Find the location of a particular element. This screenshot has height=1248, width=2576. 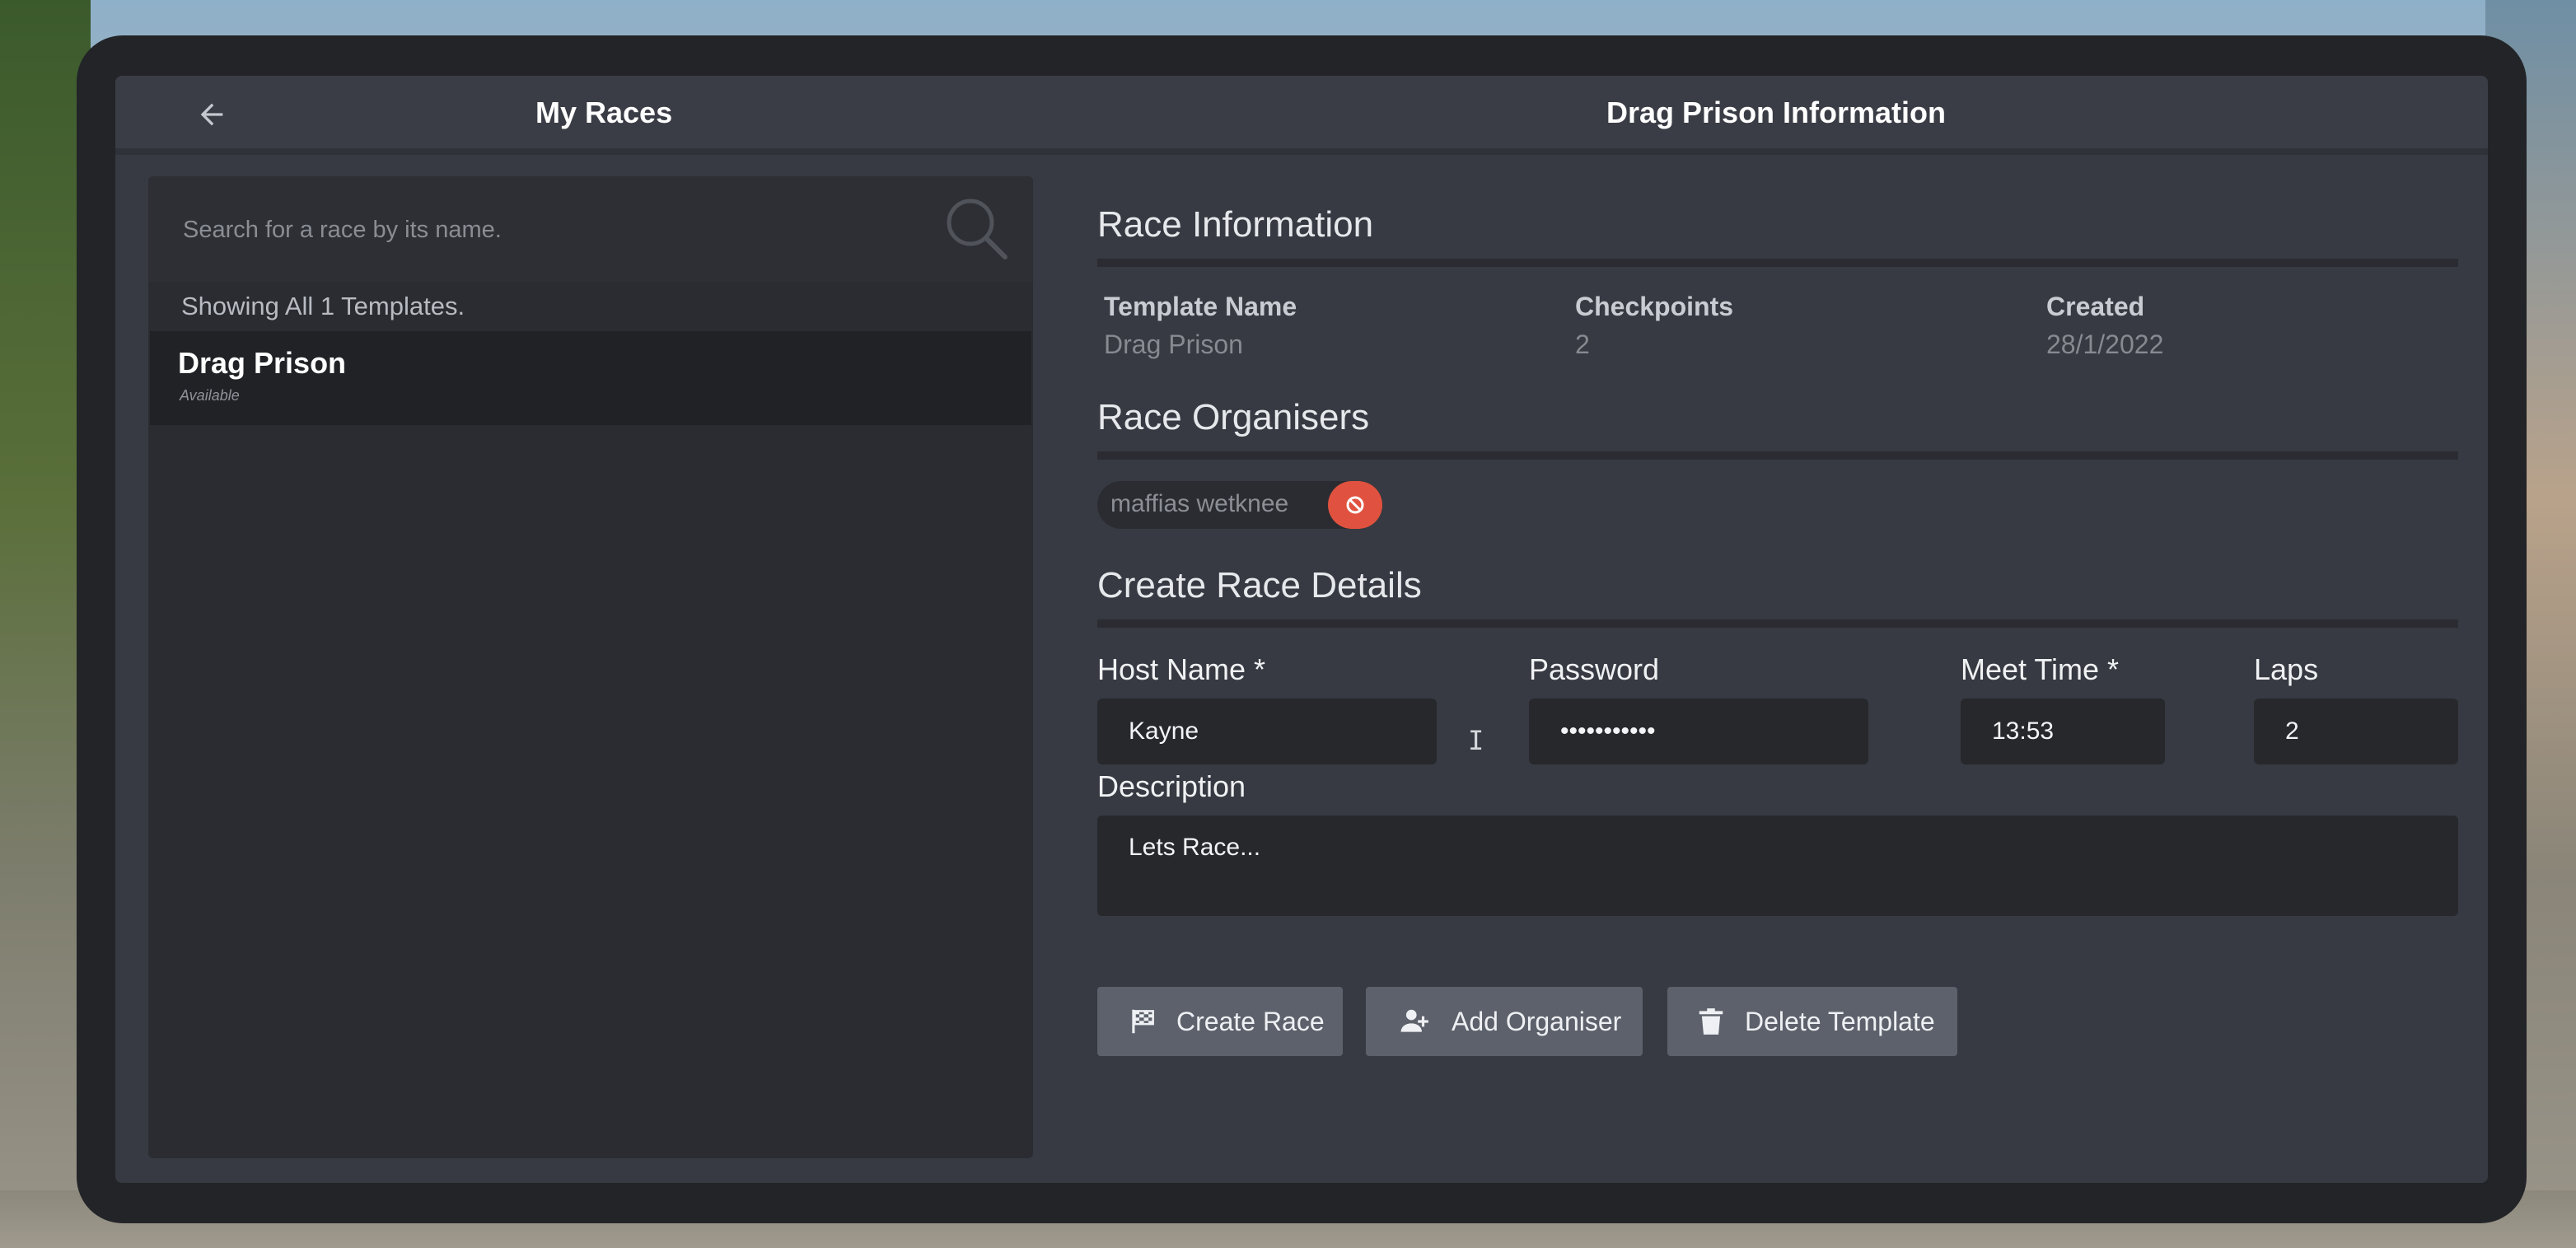

trash-icon is located at coordinates (1711, 1021).